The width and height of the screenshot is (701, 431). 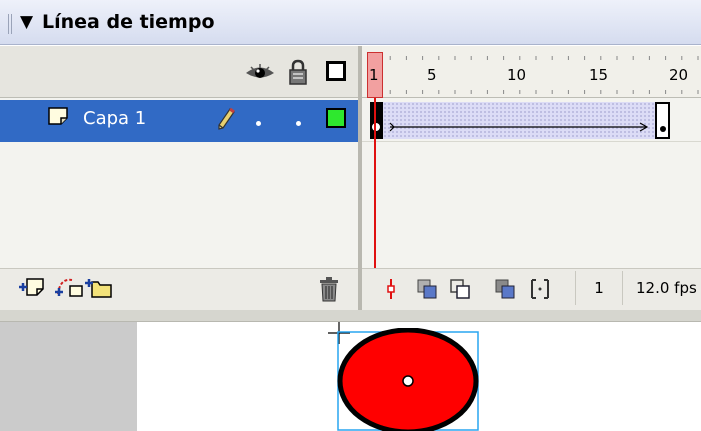 I want to click on ruler-label: 20, so click(x=679, y=75).